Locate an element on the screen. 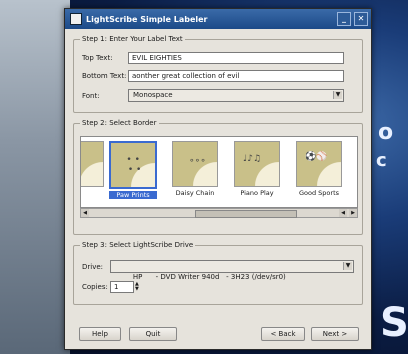 This screenshot has width=408, height=354. daisy-chain-thumbnail: ∘∘∘ is located at coordinates (195, 164).